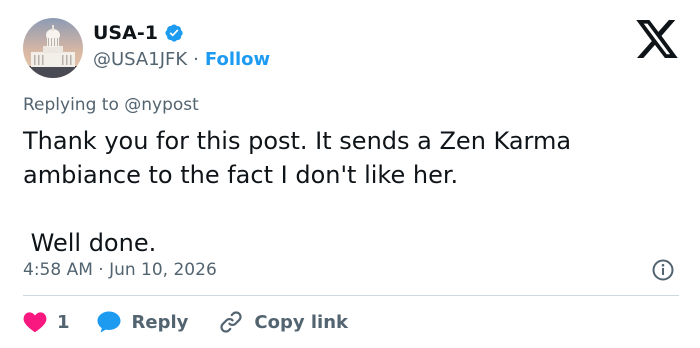 The width and height of the screenshot is (700, 348). Describe the element at coordinates (35, 322) in the screenshot. I see `heart-icon` at that location.